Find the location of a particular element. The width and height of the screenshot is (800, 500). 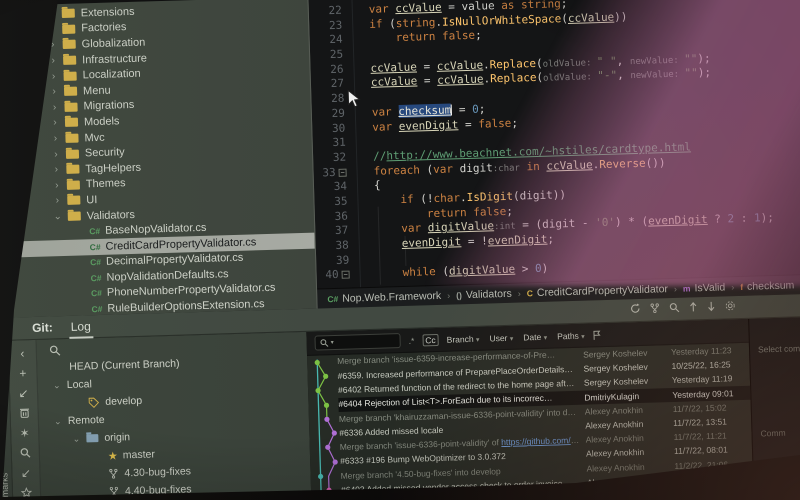

tree-item-label: Infrastructure is located at coordinates (114, 59).